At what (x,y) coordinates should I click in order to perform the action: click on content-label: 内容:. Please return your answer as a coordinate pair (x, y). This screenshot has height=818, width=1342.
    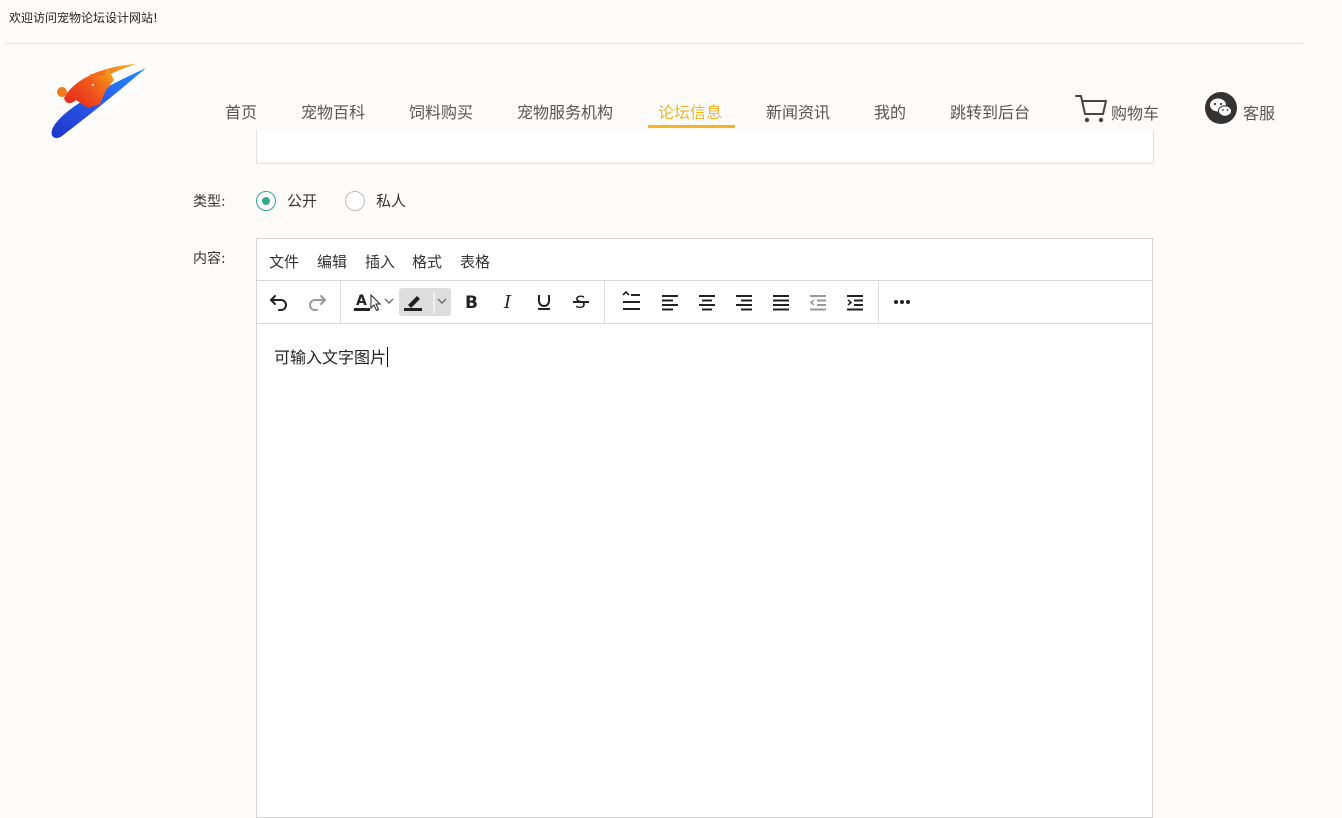
    Looking at the image, I should click on (209, 259).